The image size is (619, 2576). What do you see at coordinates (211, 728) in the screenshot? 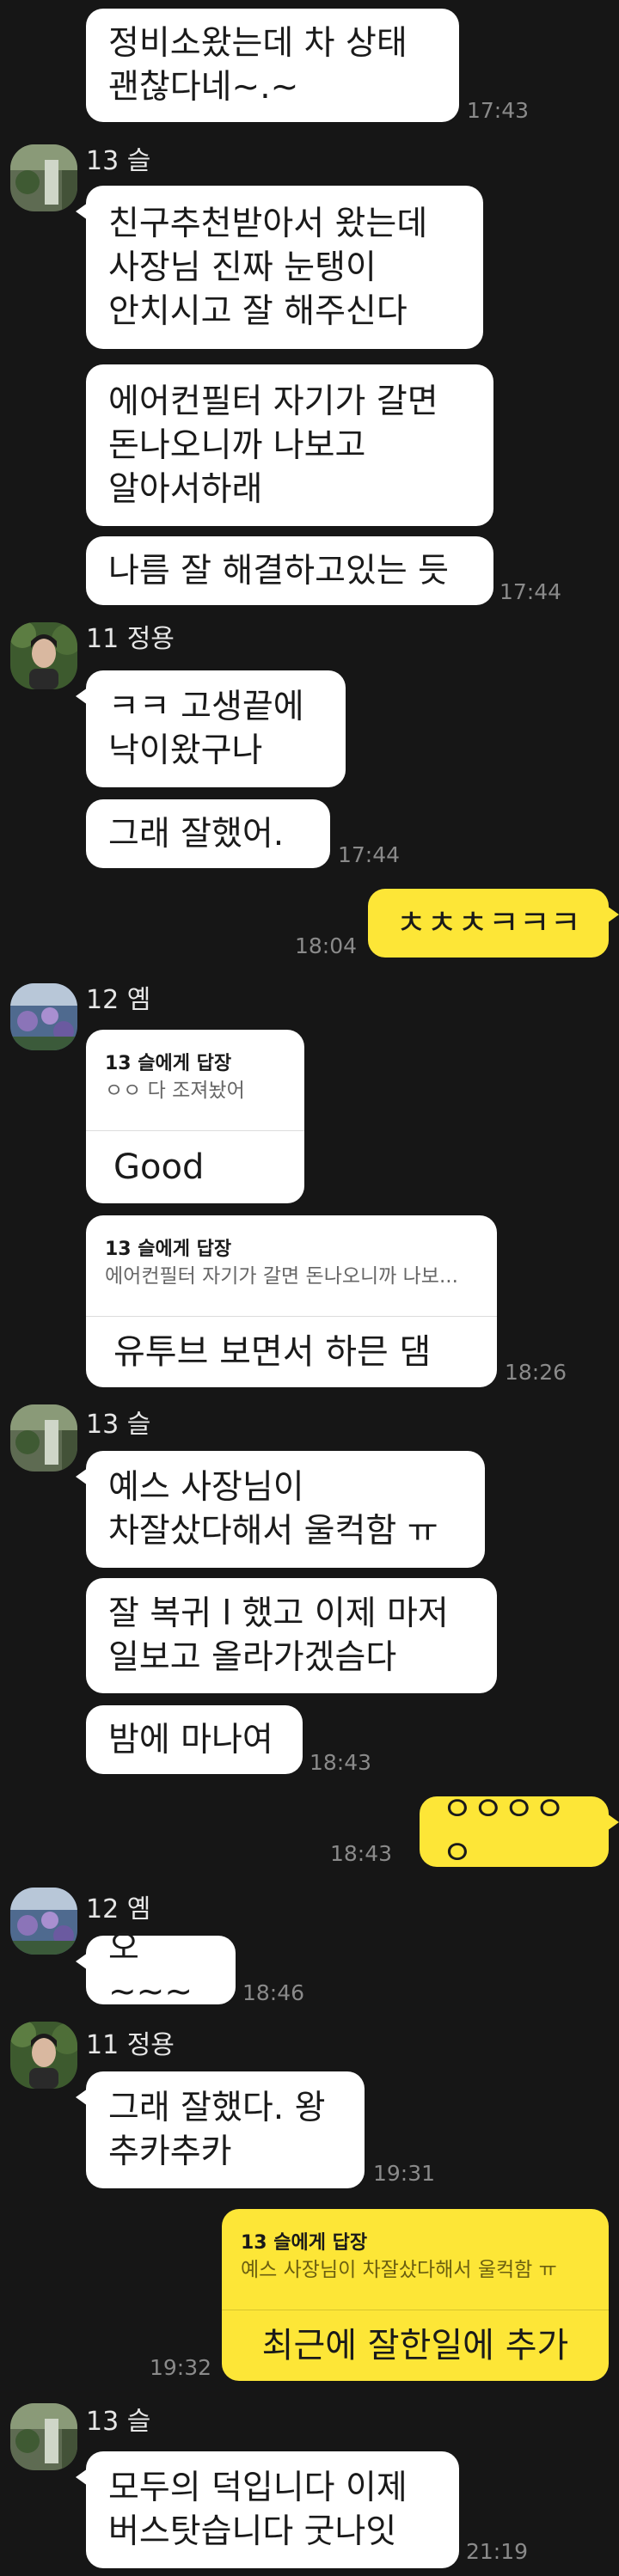
I see `message-bubble: ㅋㅋ 고생끝에 낙이왔구나` at bounding box center [211, 728].